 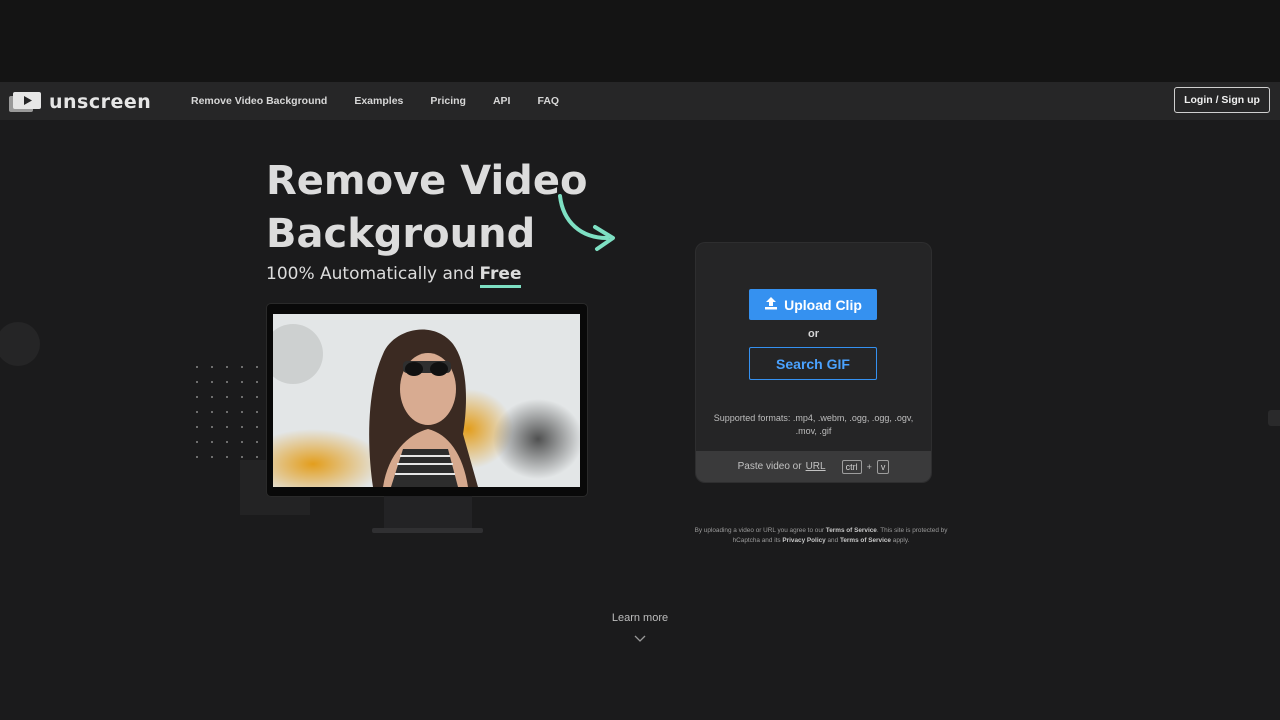 I want to click on nav-link-api: API, so click(x=502, y=101).